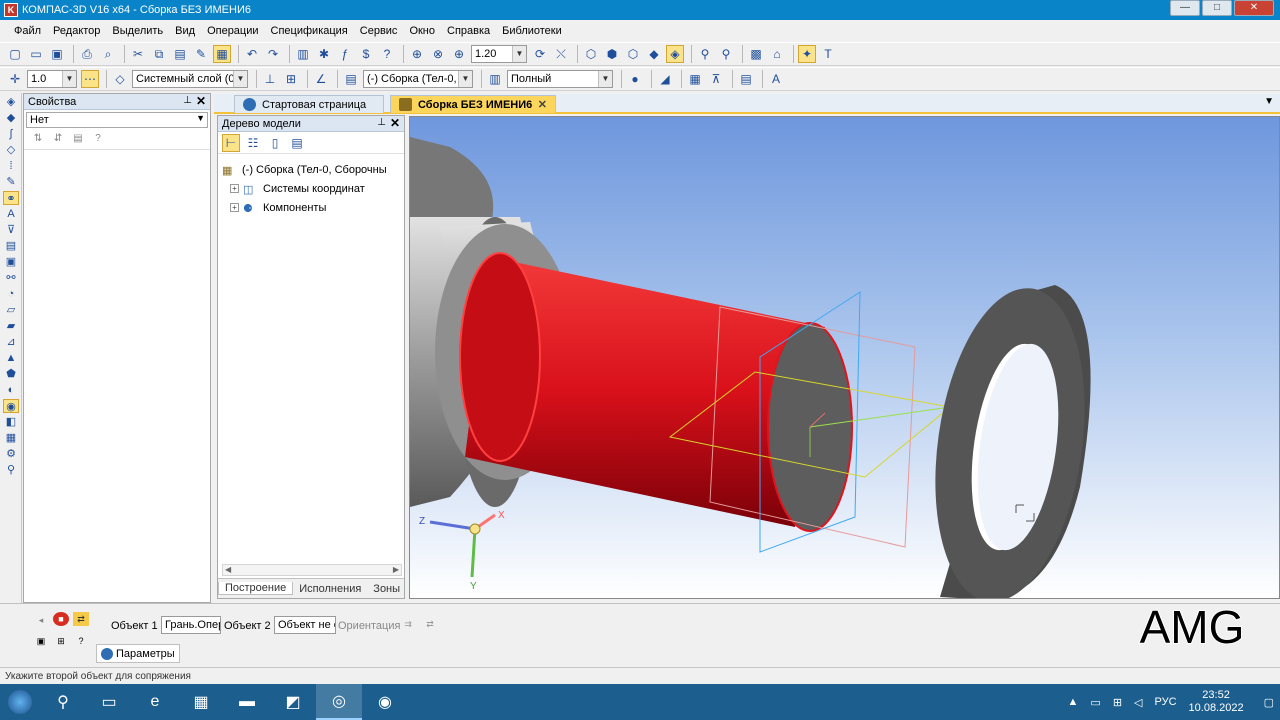 This screenshot has height=720, width=1280. Describe the element at coordinates (418, 79) in the screenshot. I see `object-state-combo: (-) Сборка (Тел-0, С ▼` at that location.